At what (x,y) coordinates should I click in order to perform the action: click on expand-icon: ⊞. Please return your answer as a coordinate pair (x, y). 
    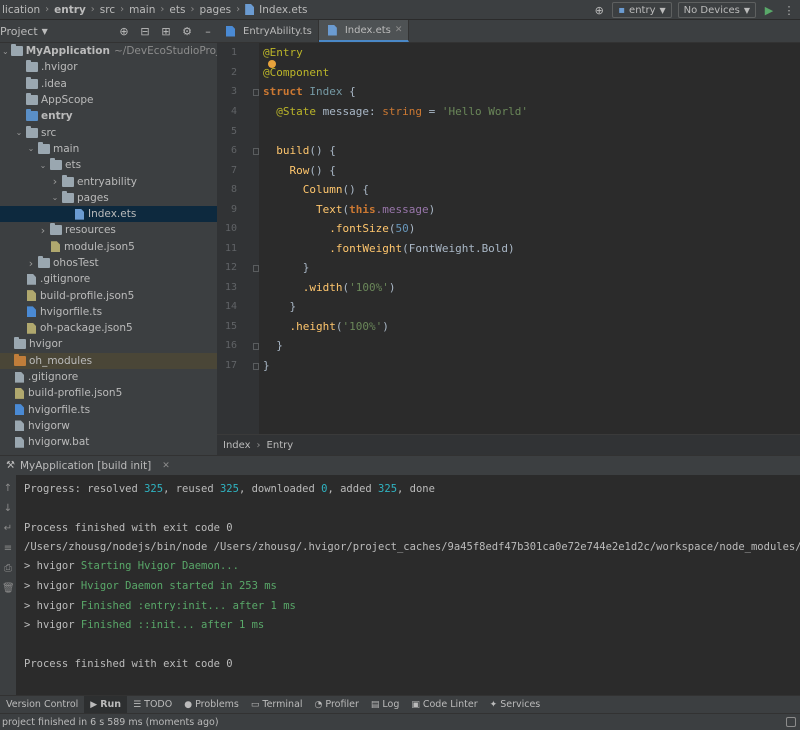
    Looking at the image, I should click on (166, 31).